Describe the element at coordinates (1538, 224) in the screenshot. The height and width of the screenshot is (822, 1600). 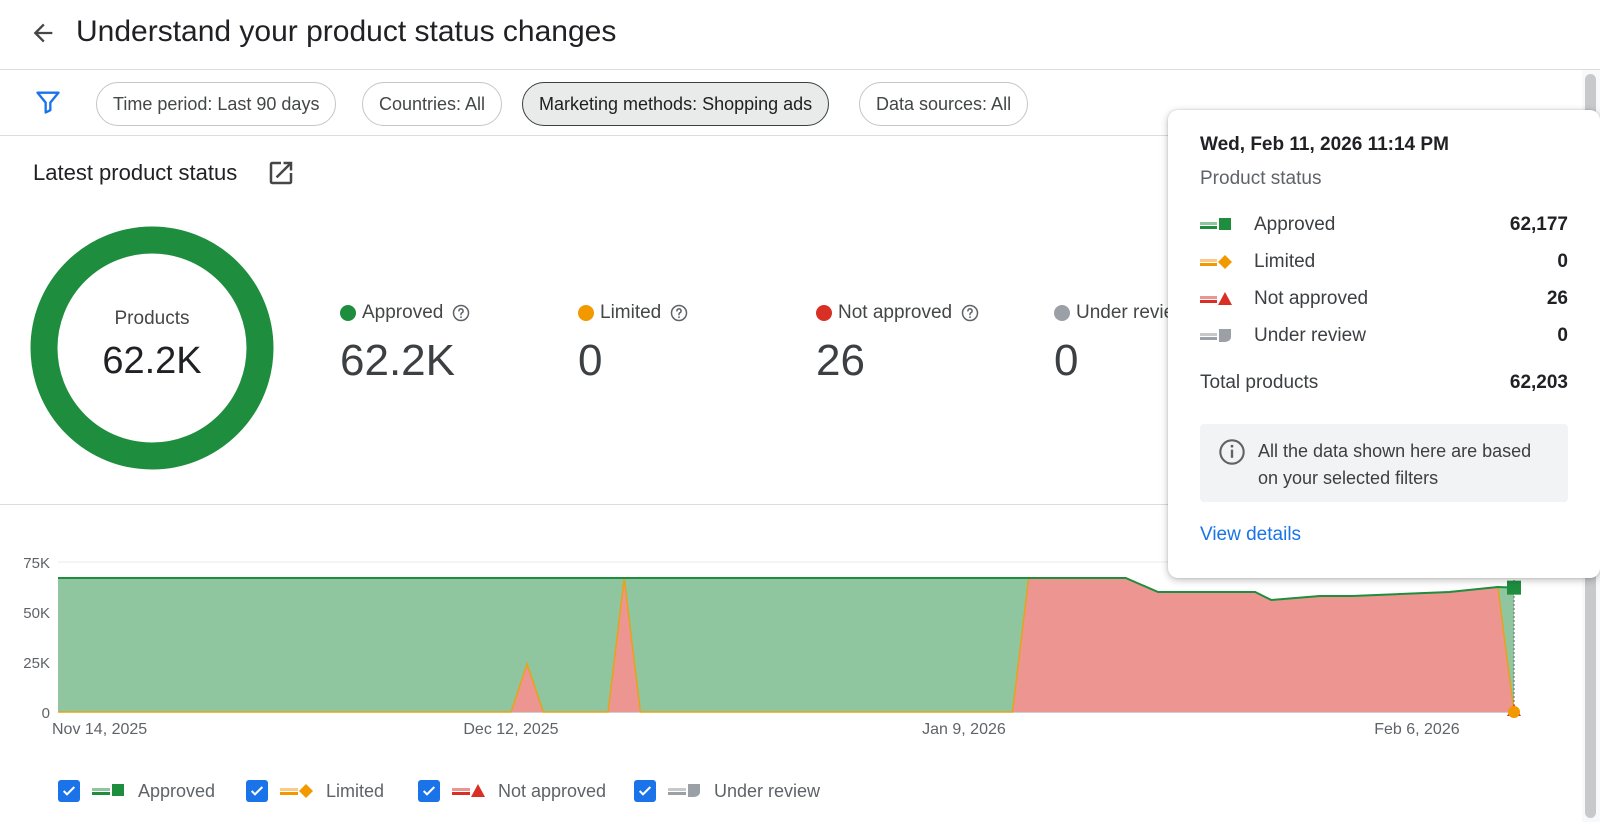
I see `tooltip-row-value: 62,177` at that location.